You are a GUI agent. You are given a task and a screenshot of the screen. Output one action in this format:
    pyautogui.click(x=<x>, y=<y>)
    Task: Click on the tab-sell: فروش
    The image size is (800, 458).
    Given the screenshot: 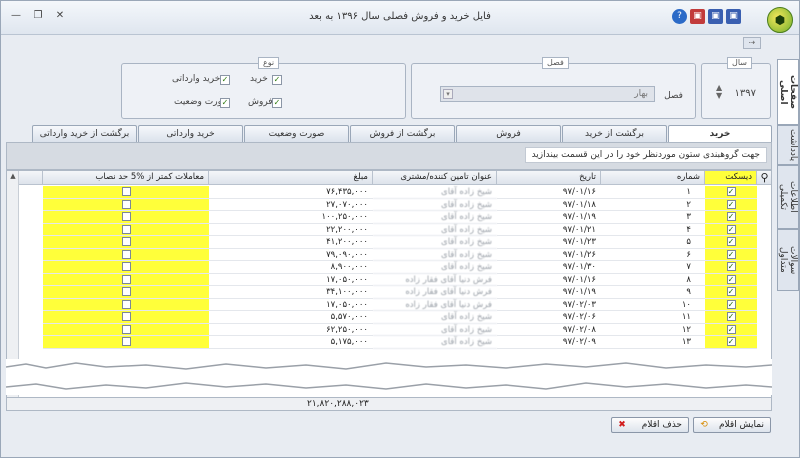 What is the action you would take?
    pyautogui.click(x=508, y=133)
    